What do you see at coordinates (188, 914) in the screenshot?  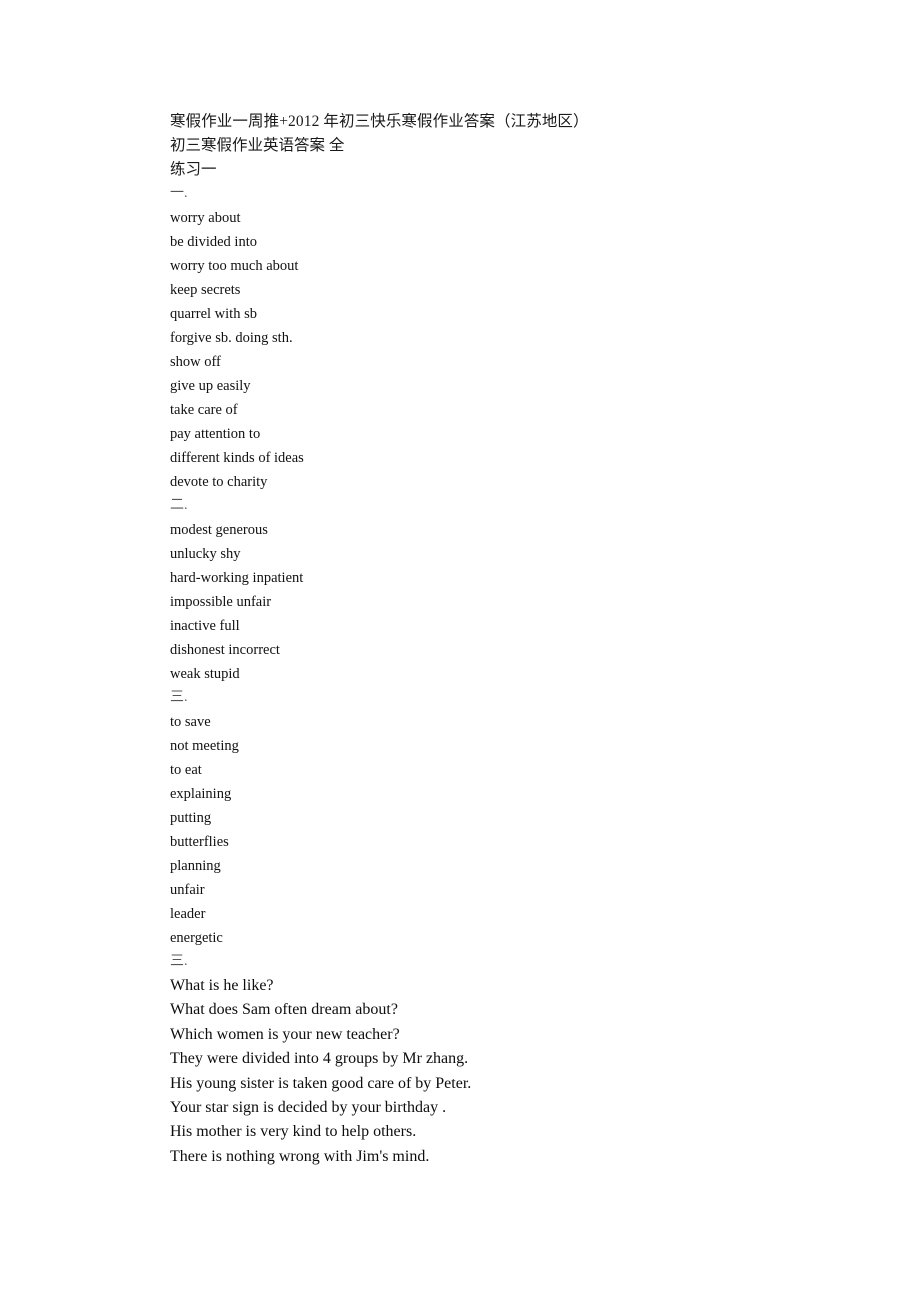 I see `answer-item: leader` at bounding box center [188, 914].